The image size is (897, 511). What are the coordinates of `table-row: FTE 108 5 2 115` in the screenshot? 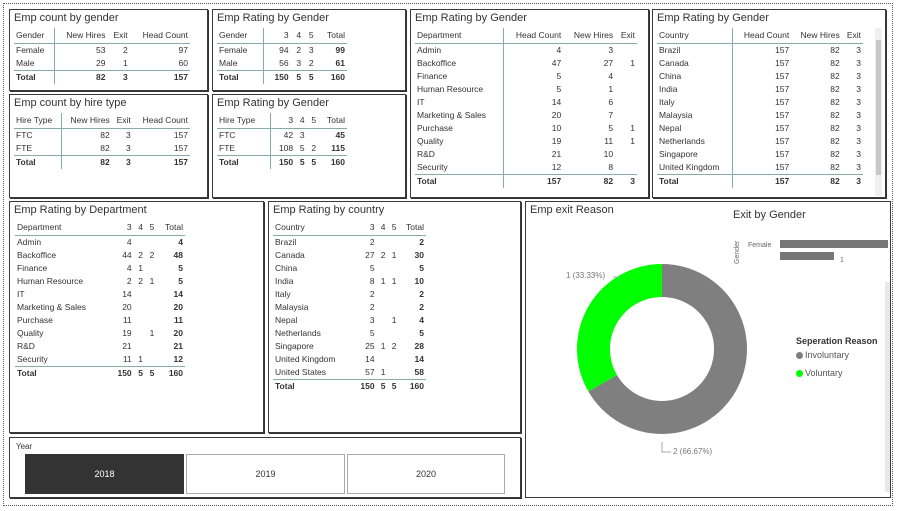 It's located at (282, 149).